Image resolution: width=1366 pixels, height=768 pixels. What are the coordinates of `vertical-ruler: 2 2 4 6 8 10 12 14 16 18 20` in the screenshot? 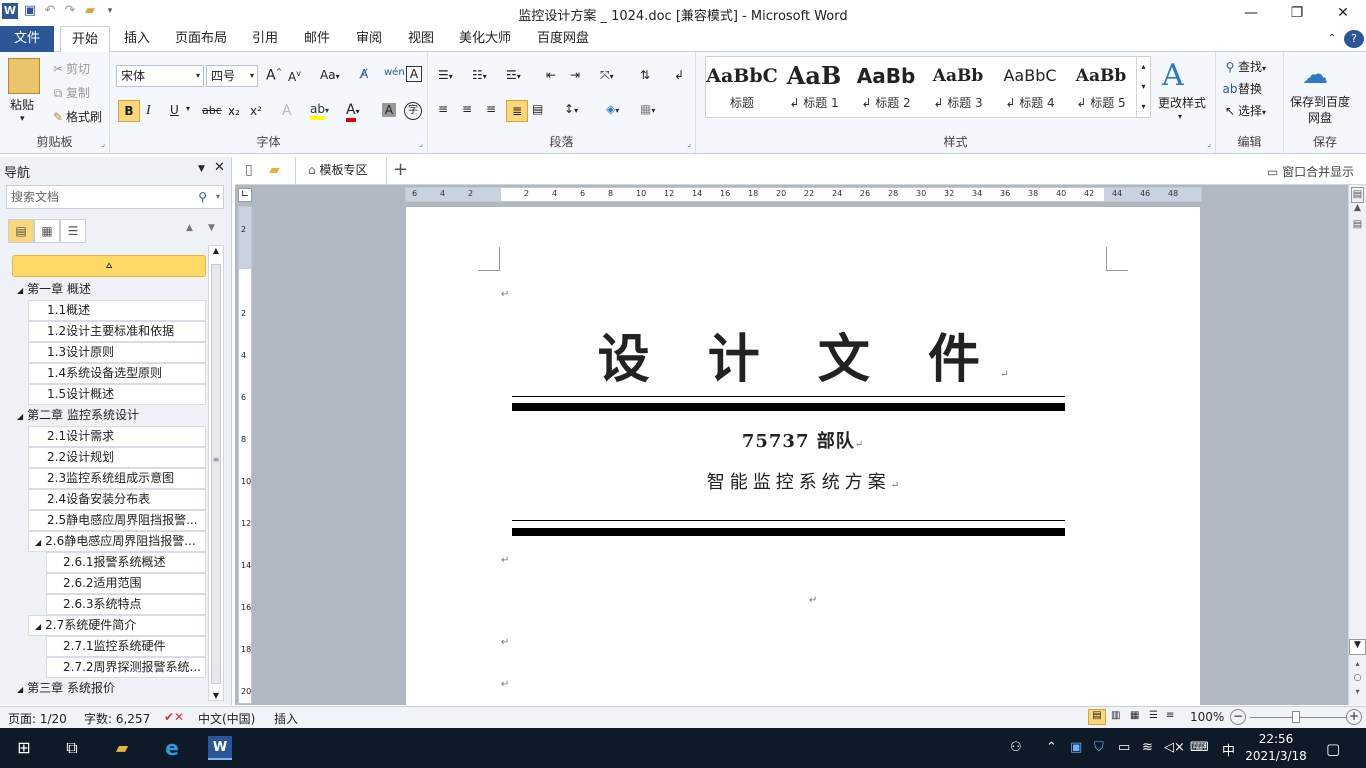 It's located at (245, 455).